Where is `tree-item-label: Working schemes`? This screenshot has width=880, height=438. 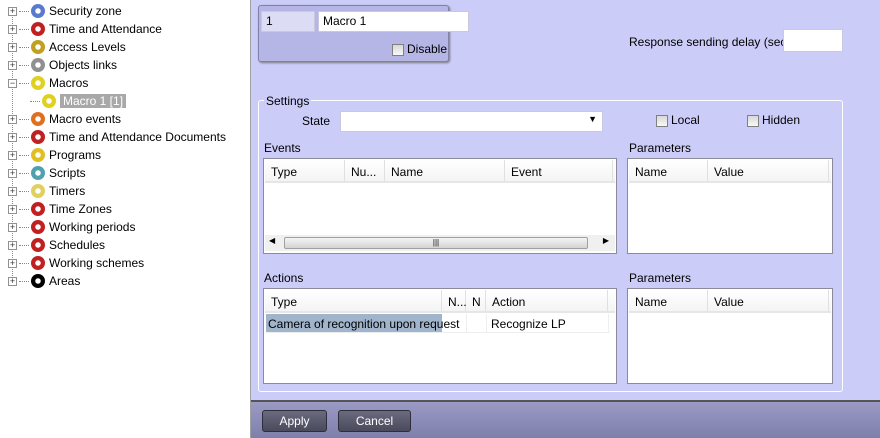
tree-item-label: Working schemes is located at coordinates (97, 263).